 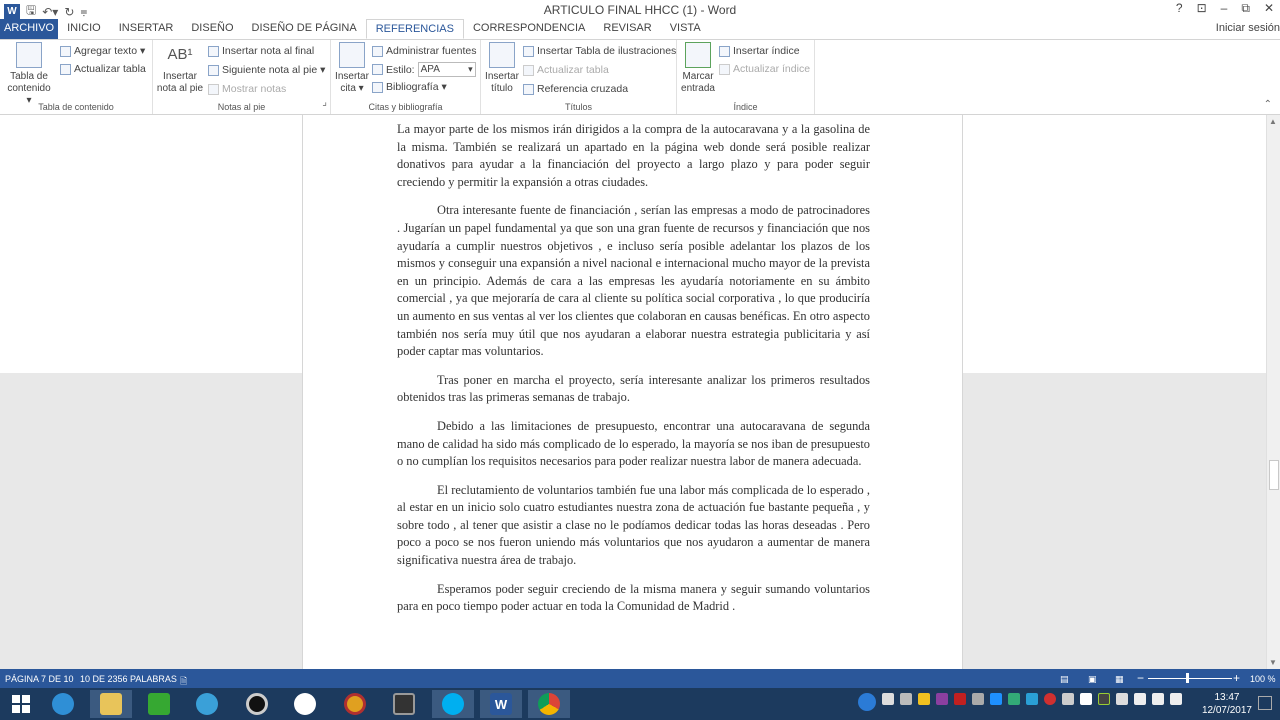 I want to click on bluetooth-icon, so click(x=1086, y=699).